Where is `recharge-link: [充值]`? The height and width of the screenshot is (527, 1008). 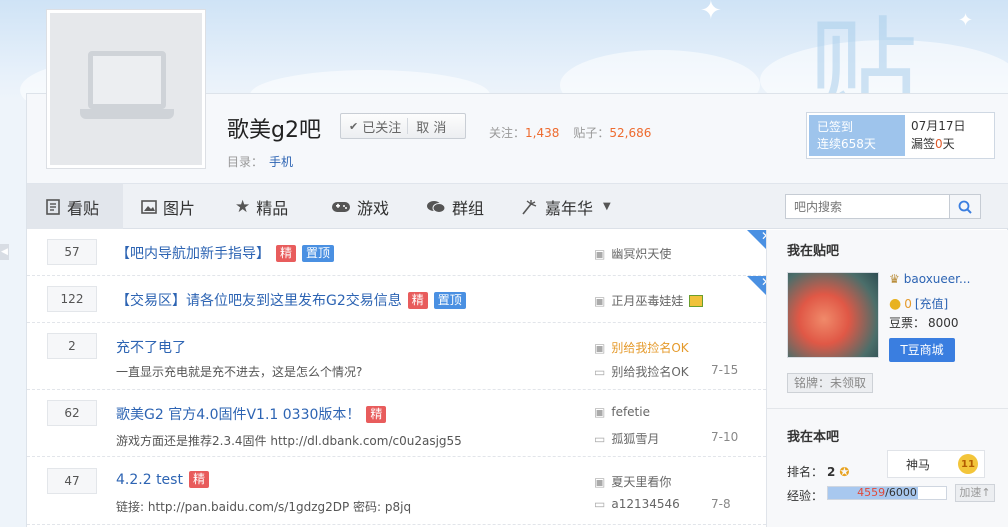 recharge-link: [充值] is located at coordinates (931, 303).